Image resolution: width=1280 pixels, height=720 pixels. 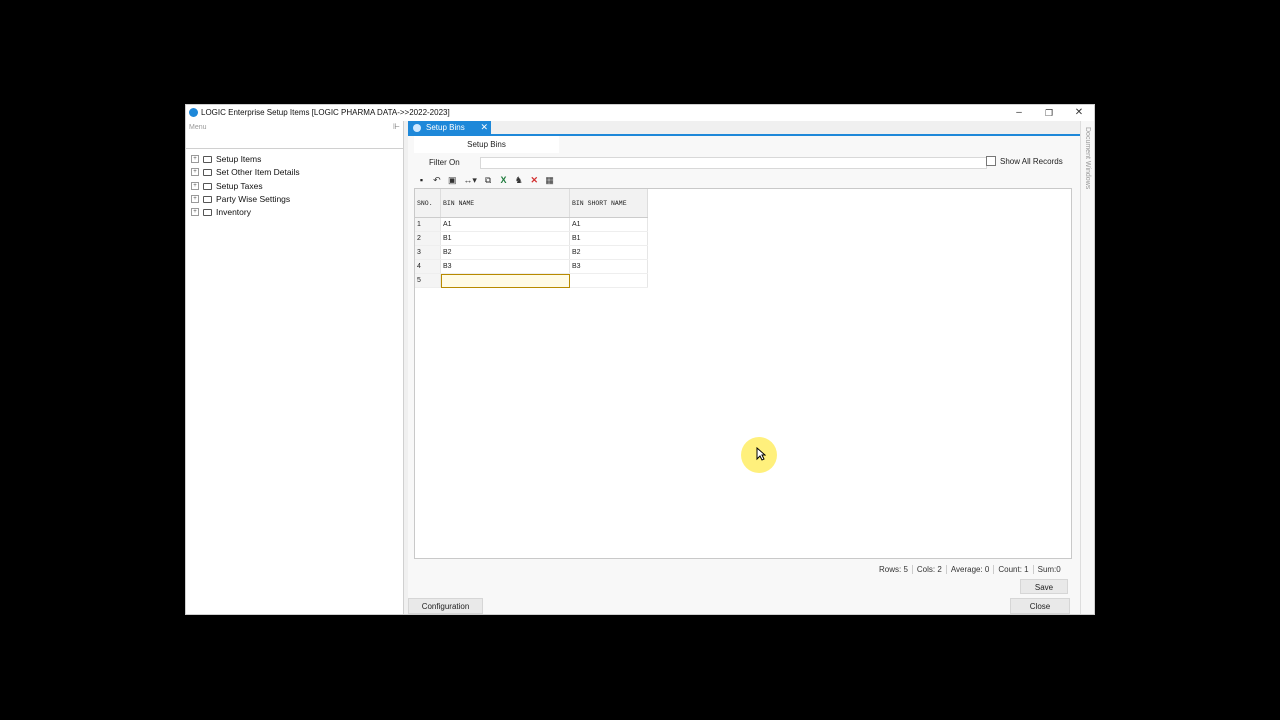 I want to click on menu-item-inventory: + Inventory, so click(x=221, y=212).